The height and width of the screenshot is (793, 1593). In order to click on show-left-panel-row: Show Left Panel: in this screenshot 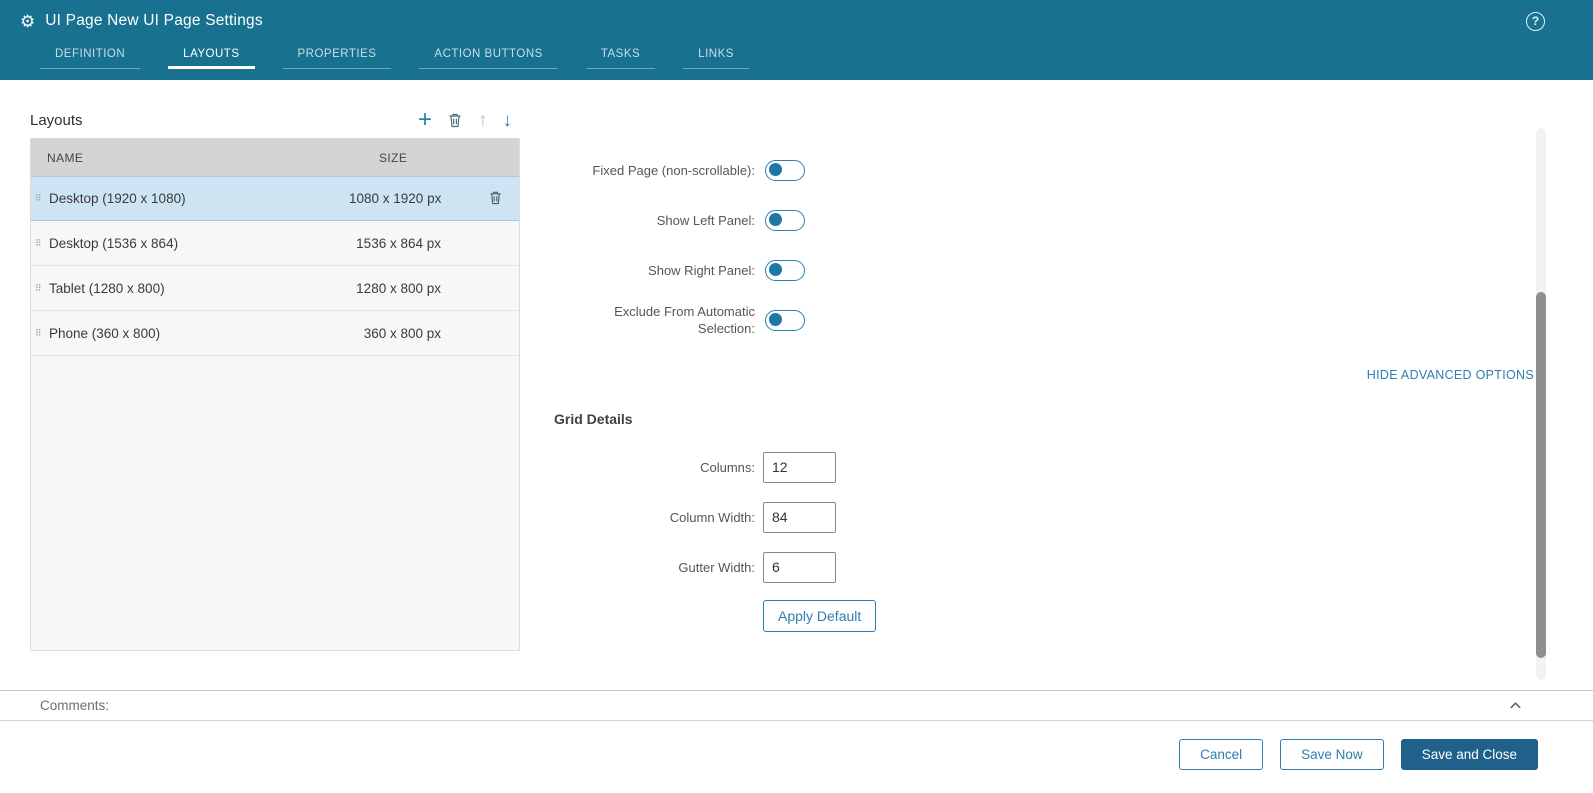, I will do `click(695, 220)`.